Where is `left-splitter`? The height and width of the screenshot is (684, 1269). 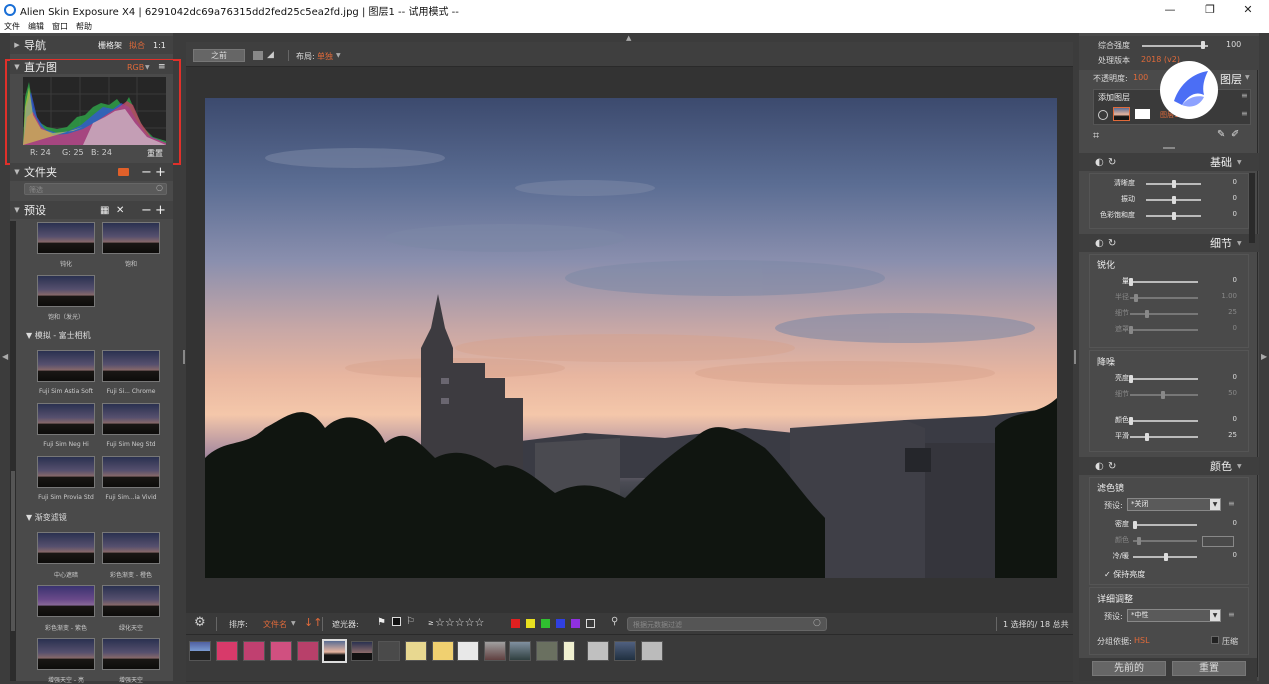
left-splitter is located at coordinates (184, 357).